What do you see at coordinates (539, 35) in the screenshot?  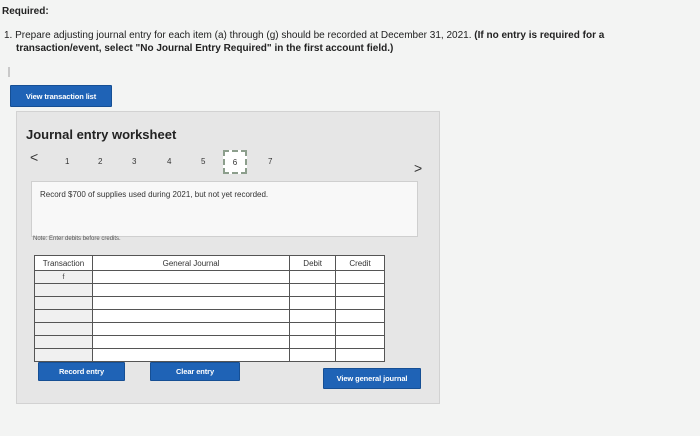 I see `instruction-bold-text: (If no entry is required for a` at bounding box center [539, 35].